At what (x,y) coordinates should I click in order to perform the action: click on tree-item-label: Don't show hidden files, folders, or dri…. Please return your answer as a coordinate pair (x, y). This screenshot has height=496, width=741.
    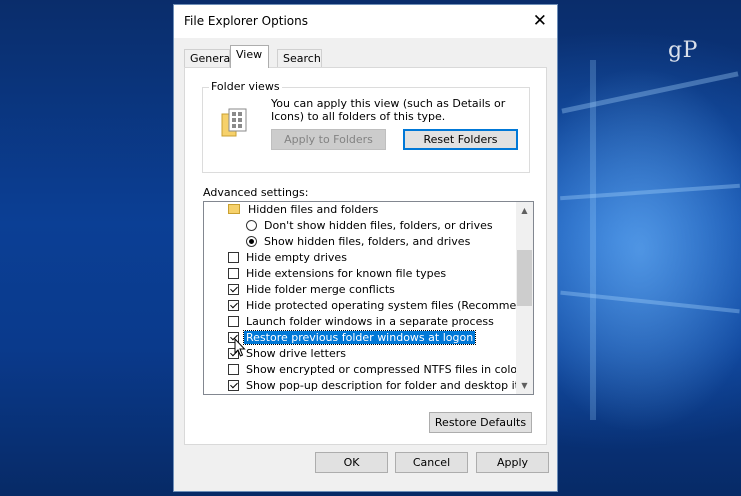
    Looking at the image, I should click on (378, 225).